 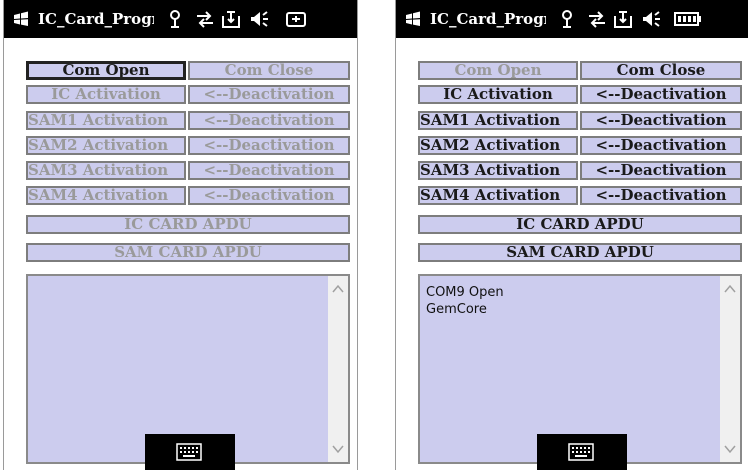 What do you see at coordinates (688, 19) in the screenshot?
I see `battery-icon` at bounding box center [688, 19].